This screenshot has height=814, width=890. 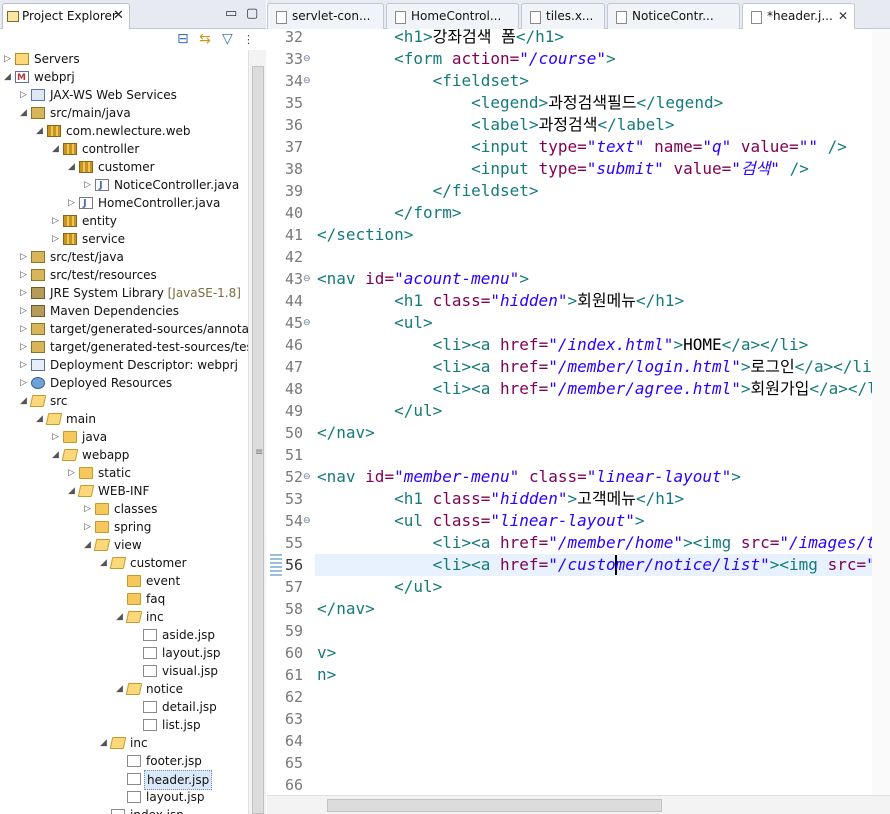 I want to click on tree-item: ▷ service, so click(x=124, y=239).